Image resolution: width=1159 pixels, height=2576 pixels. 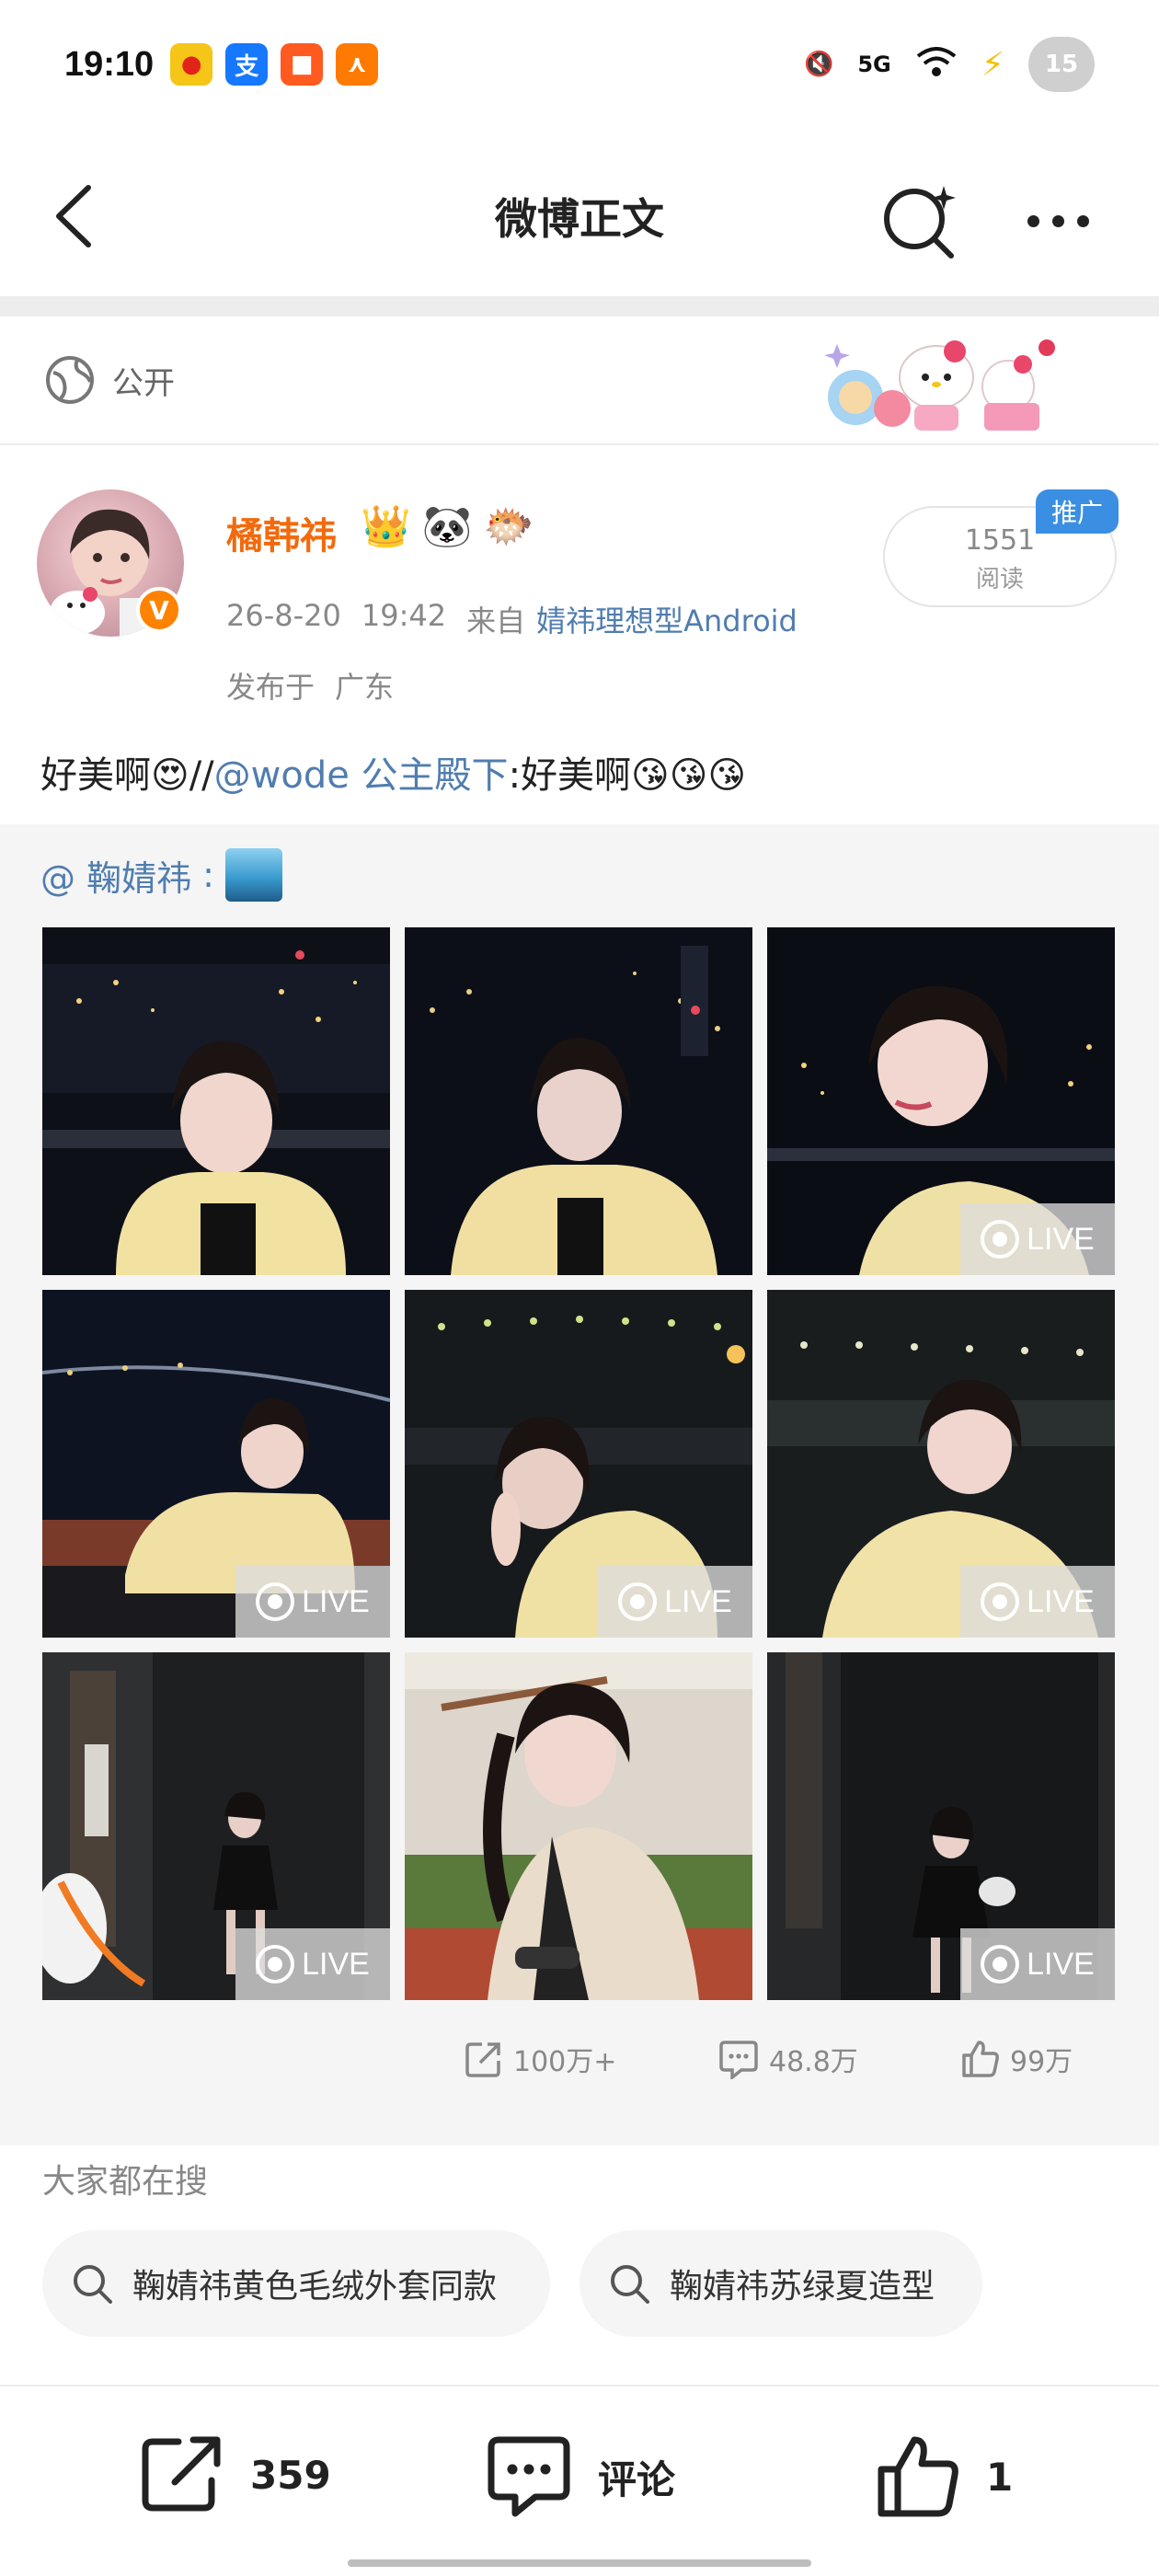 What do you see at coordinates (1000, 2477) in the screenshot?
I see `like-count: 1` at bounding box center [1000, 2477].